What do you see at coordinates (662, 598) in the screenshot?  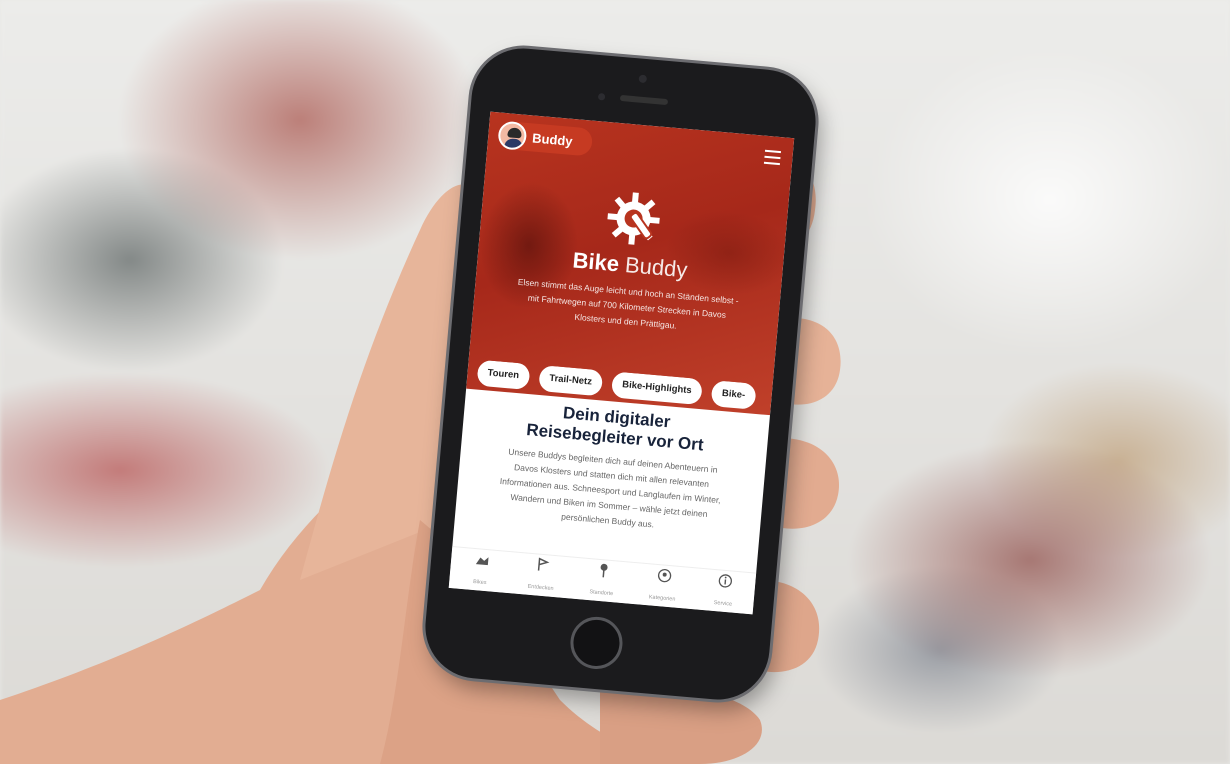 I see `tab-label: Kategorien` at bounding box center [662, 598].